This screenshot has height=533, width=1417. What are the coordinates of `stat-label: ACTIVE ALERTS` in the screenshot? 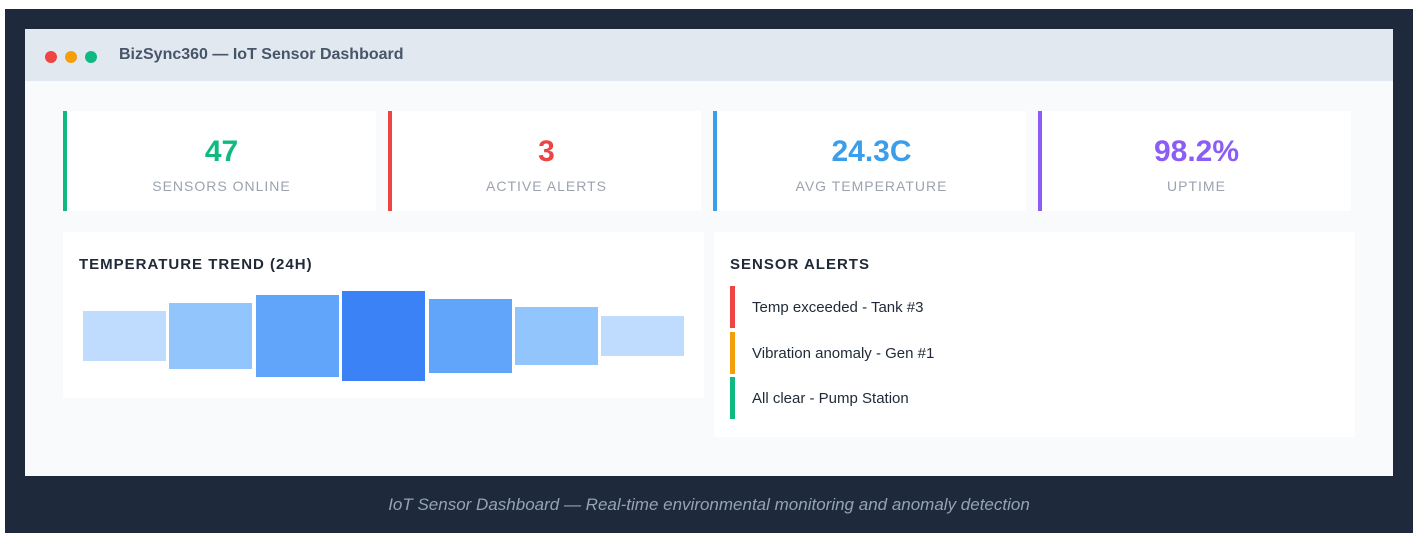 It's located at (546, 186).